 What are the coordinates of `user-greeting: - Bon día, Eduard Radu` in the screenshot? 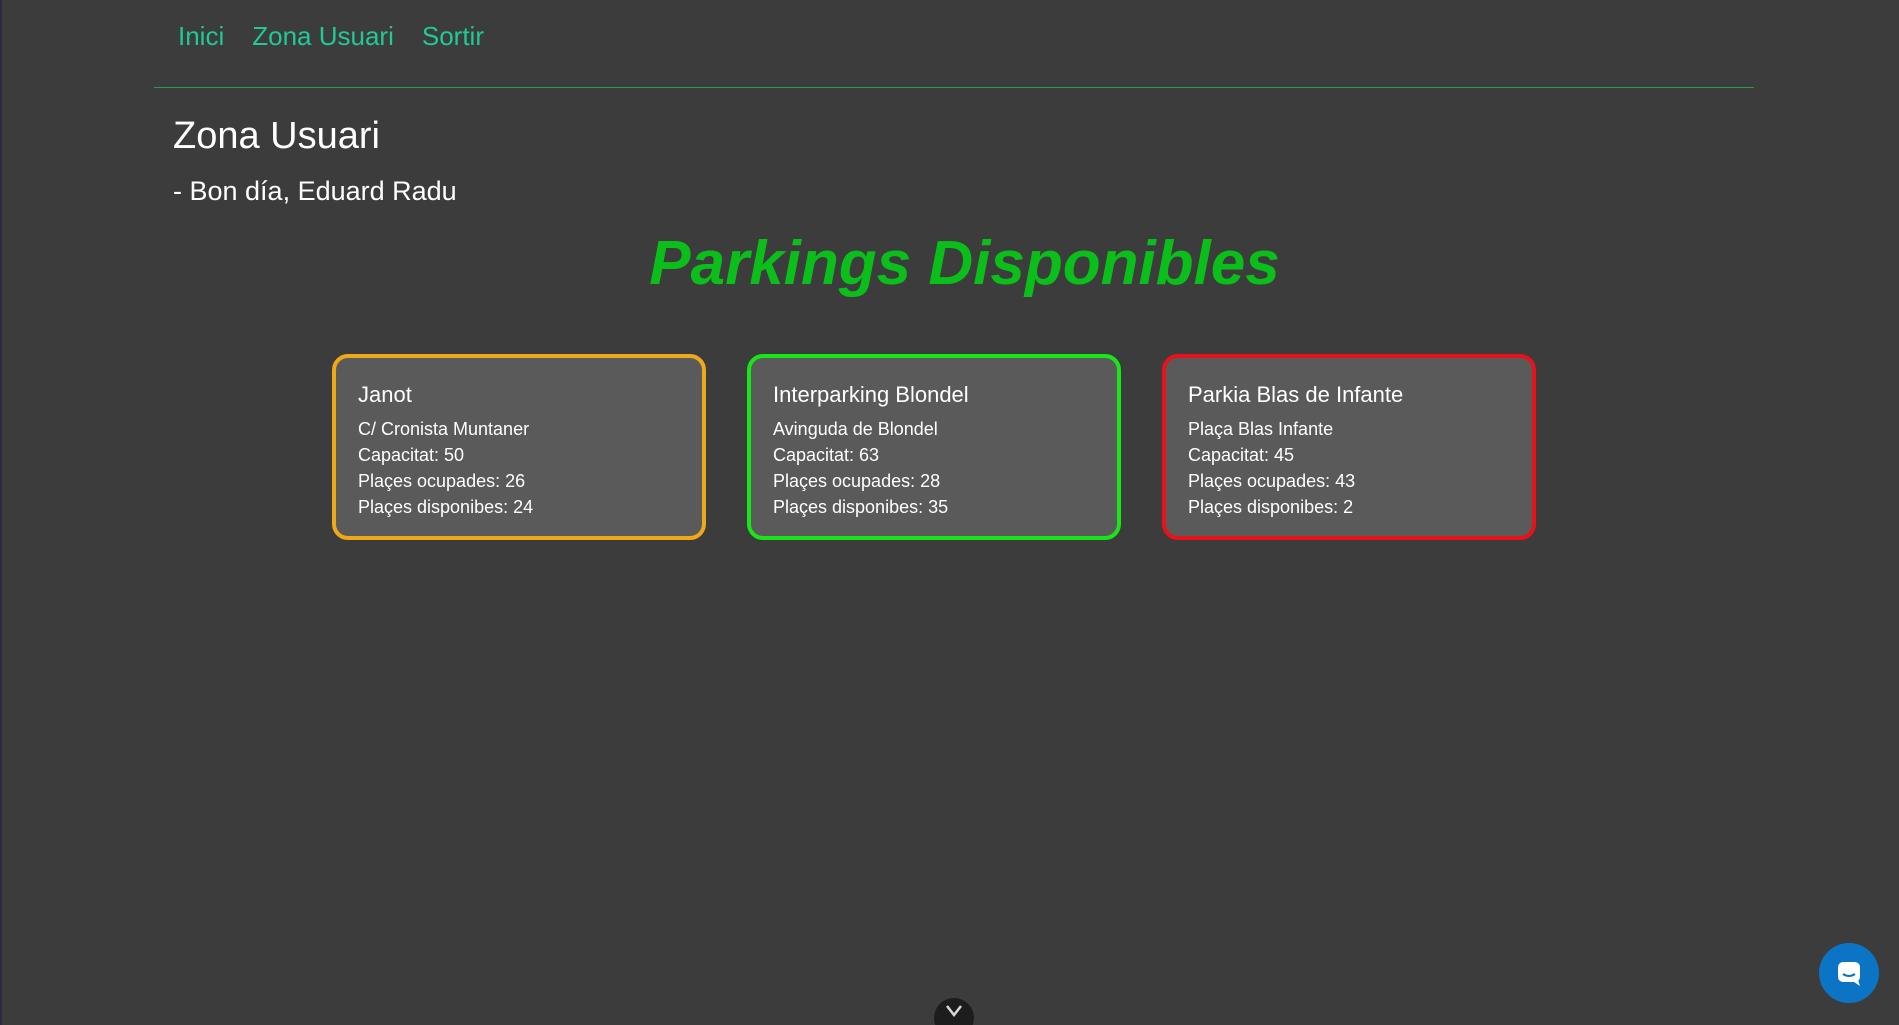 It's located at (315, 191).